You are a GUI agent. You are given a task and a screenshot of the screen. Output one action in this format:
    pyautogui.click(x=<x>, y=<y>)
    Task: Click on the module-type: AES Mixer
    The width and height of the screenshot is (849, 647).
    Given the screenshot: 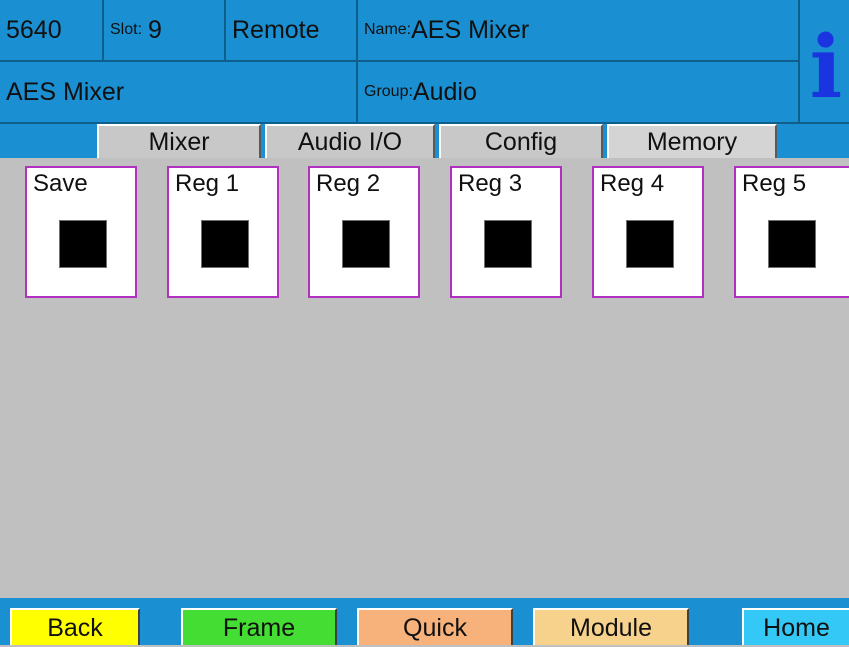 What is the action you would take?
    pyautogui.click(x=179, y=93)
    